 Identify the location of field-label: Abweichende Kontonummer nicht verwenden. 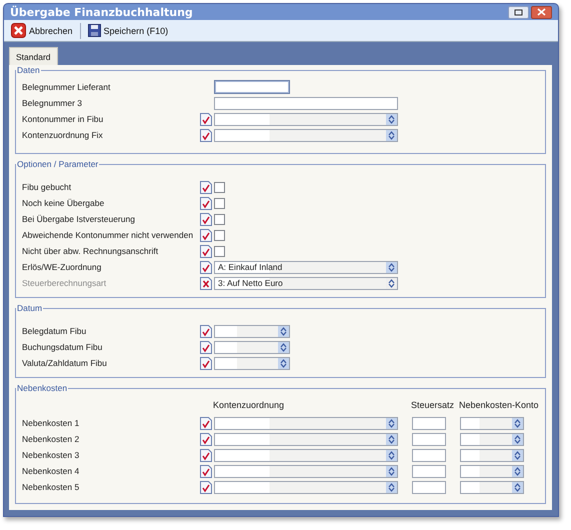
(108, 235).